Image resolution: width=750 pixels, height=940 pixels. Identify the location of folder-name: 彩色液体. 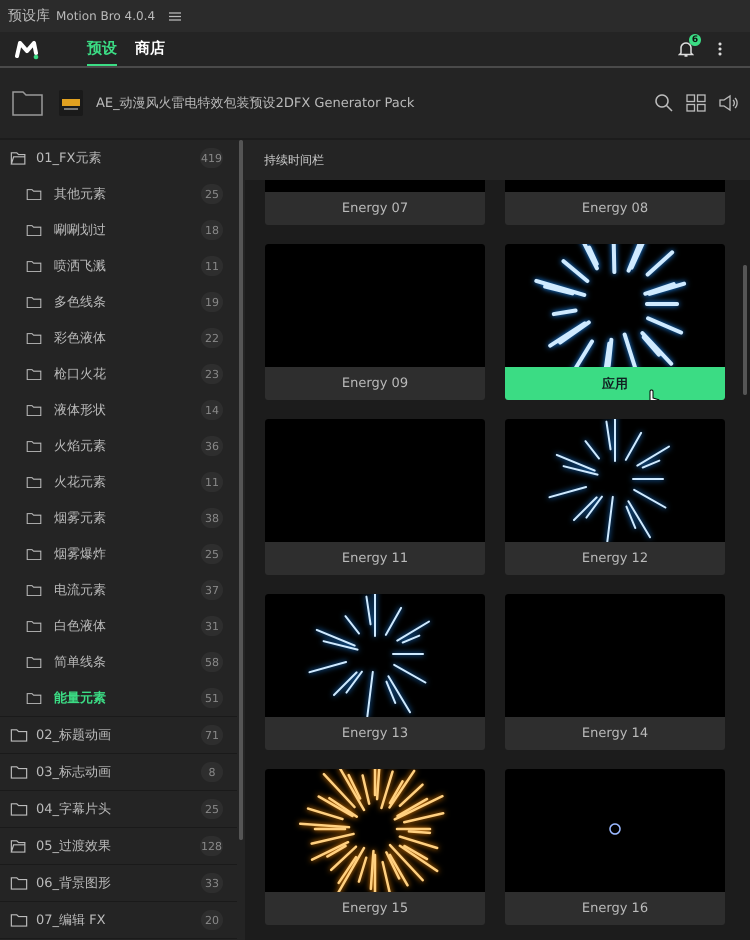
(80, 338).